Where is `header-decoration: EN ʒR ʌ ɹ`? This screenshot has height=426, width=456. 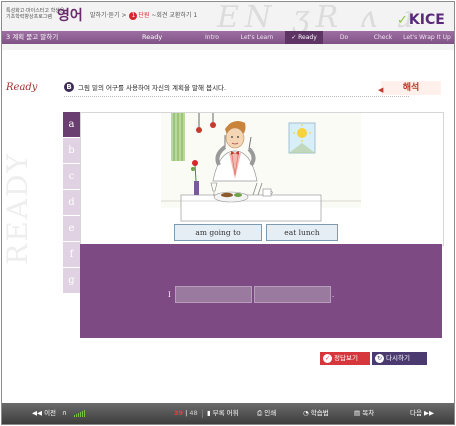
header-decoration: EN ʒR ʌ ɹ is located at coordinates (318, 18).